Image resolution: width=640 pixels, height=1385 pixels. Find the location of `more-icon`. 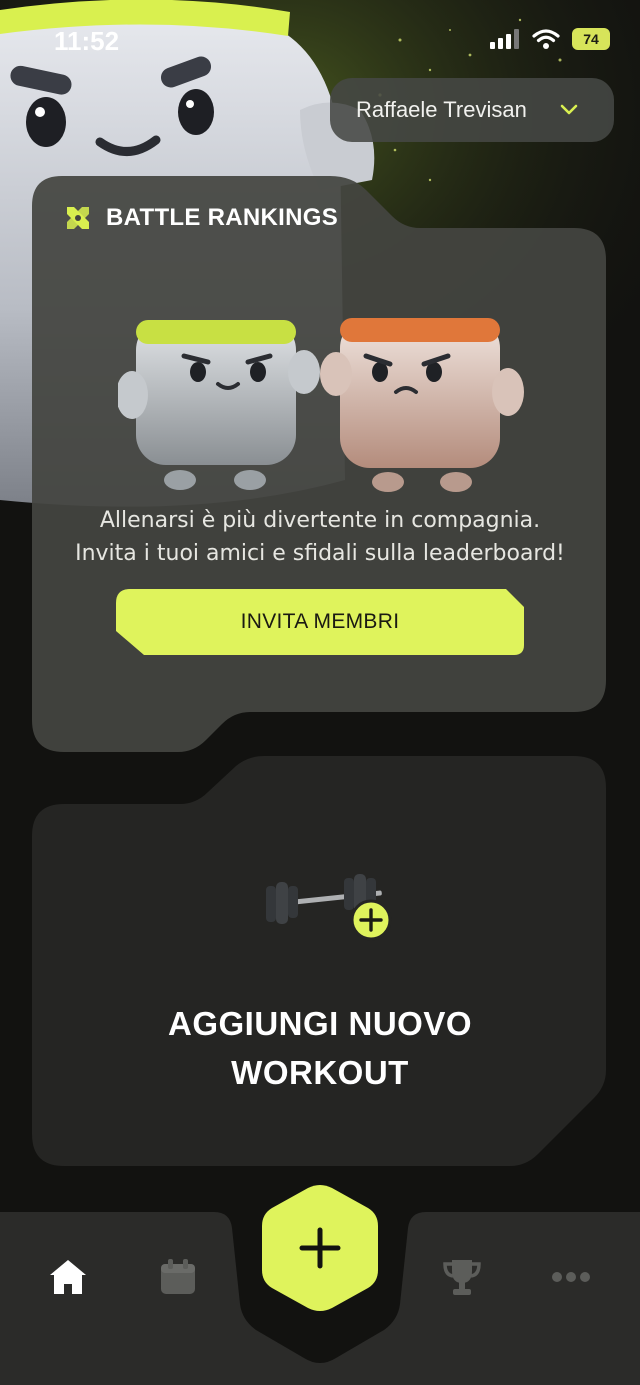

more-icon is located at coordinates (571, 1277).